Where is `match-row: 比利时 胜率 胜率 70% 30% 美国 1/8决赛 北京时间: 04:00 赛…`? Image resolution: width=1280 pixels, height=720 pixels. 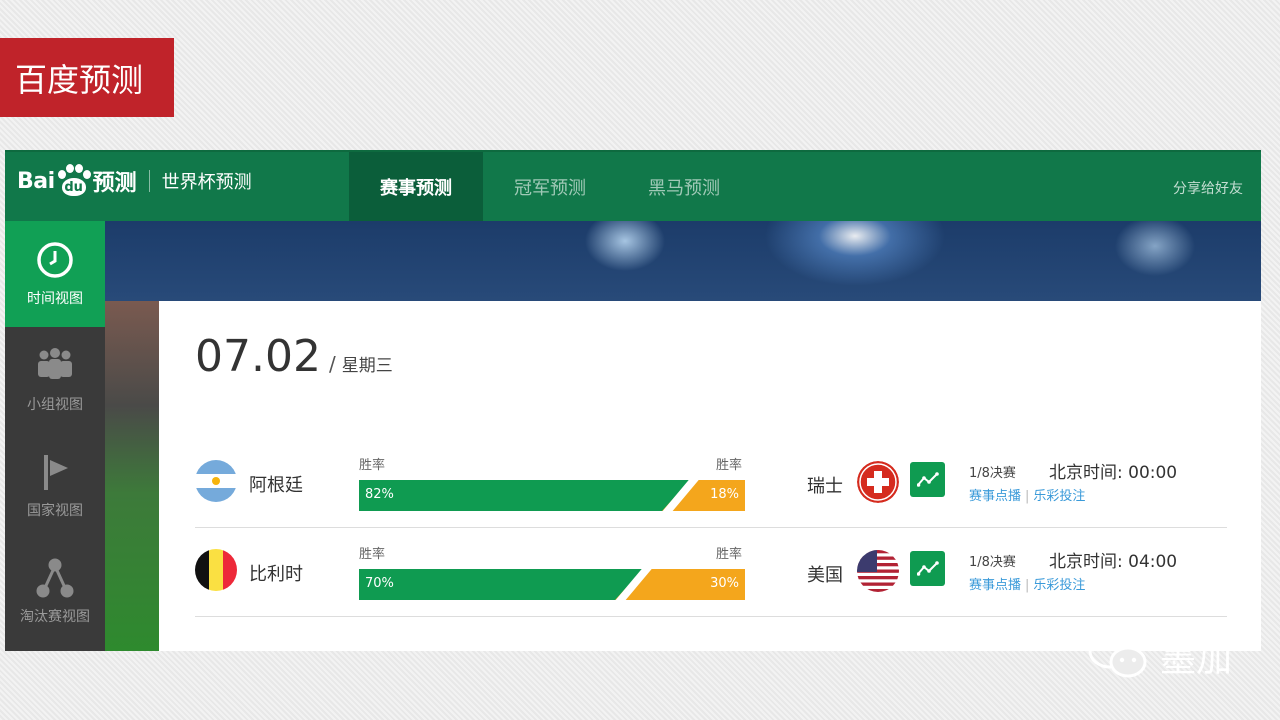 match-row: 比利时 胜率 胜率 70% 30% 美国 1/8决赛 北京时间: 04:00 赛… is located at coordinates (711, 572).